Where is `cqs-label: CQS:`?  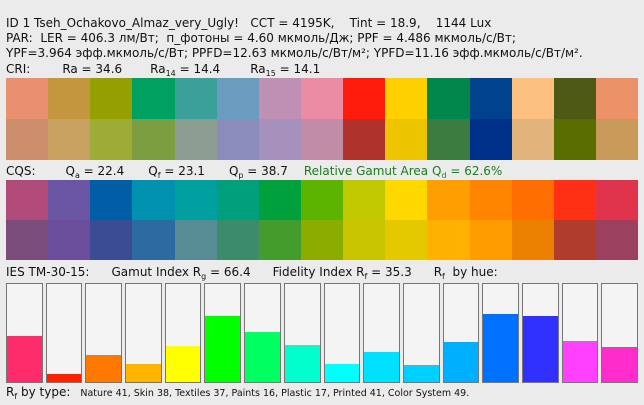 cqs-label: CQS: is located at coordinates (21, 171).